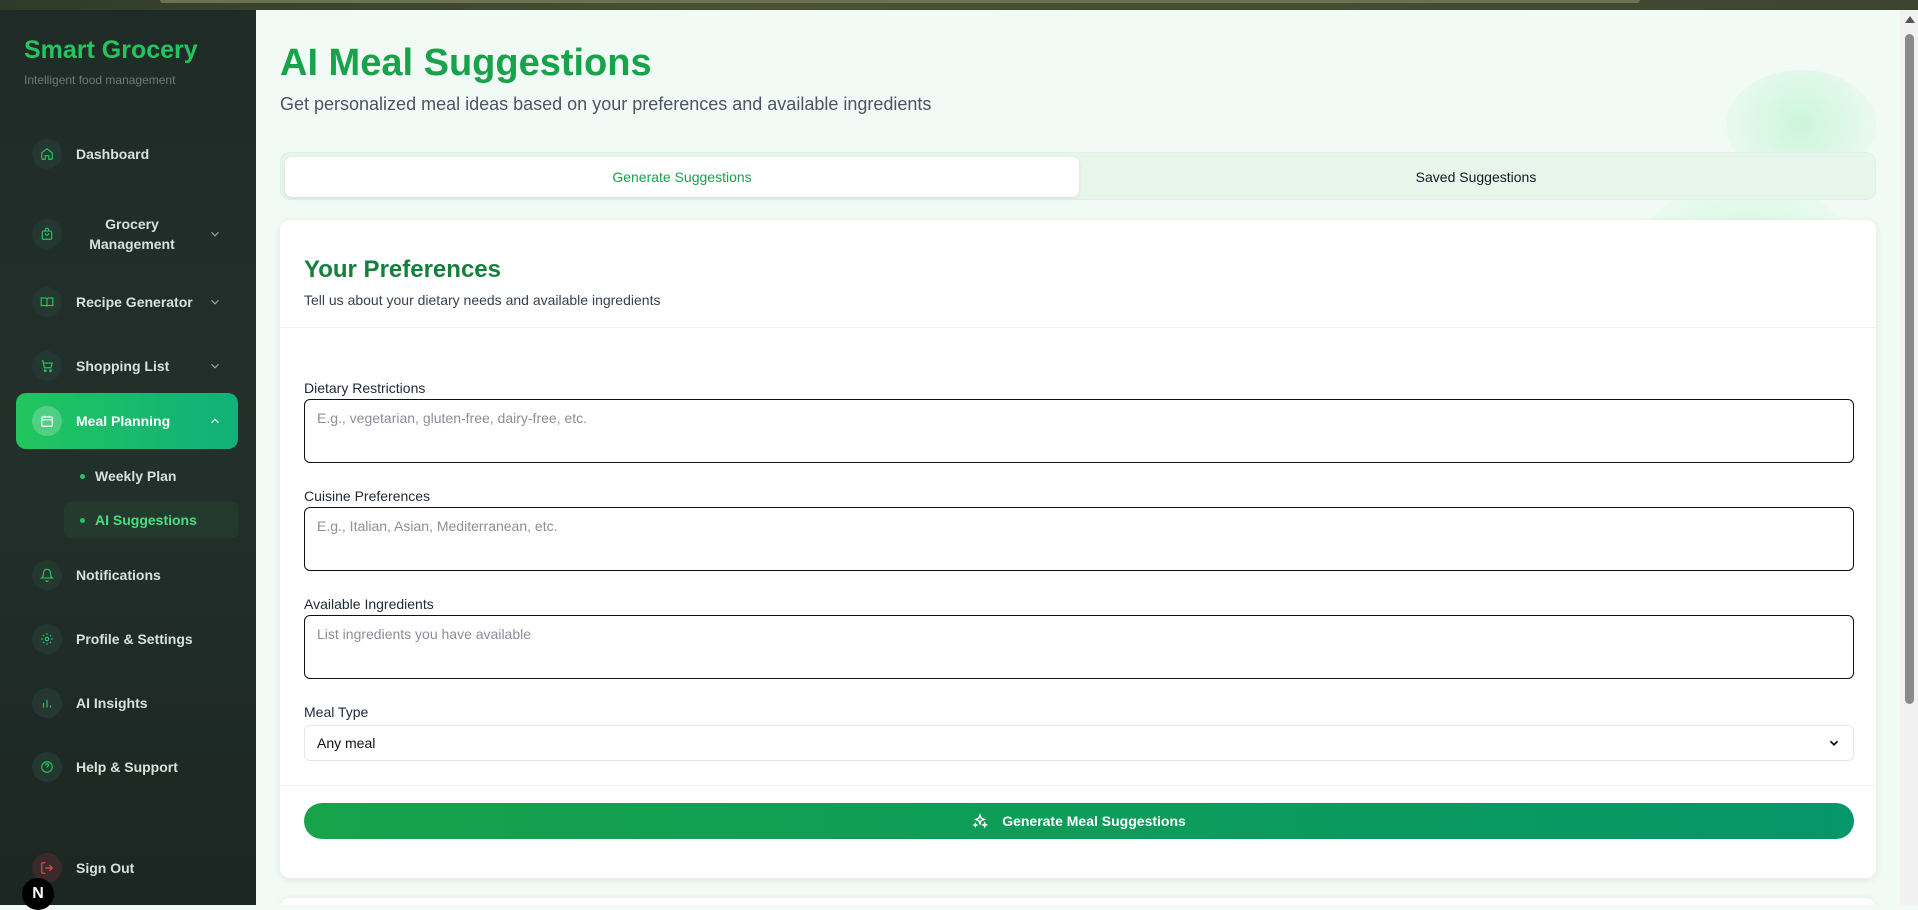 The image size is (1918, 910). Describe the element at coordinates (365, 388) in the screenshot. I see `dietary-restrictions-label: Dietary Restrictions` at that location.